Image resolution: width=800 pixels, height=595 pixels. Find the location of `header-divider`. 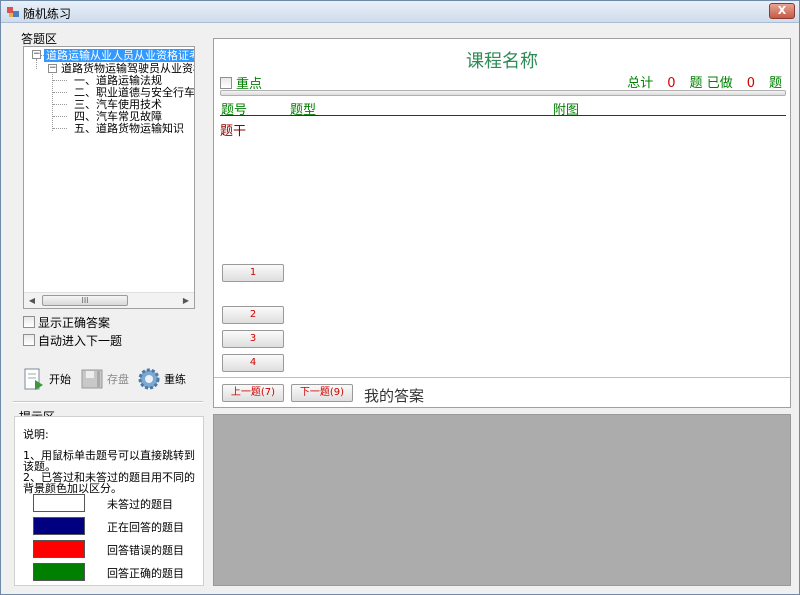

header-divider is located at coordinates (503, 115).